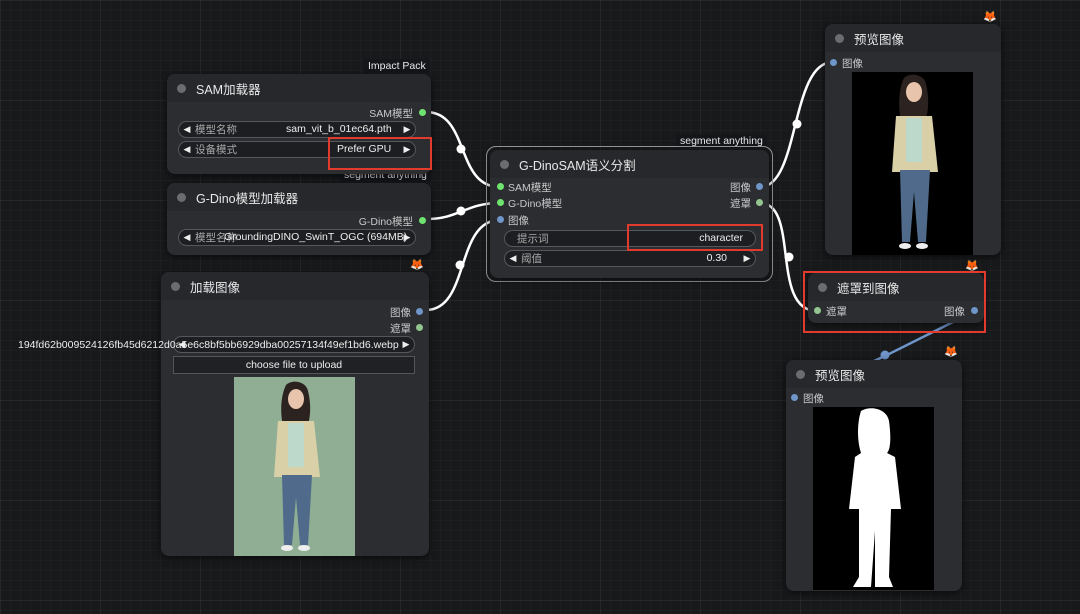 This screenshot has width=1080, height=614. Describe the element at coordinates (215, 287) in the screenshot. I see `node-title: 加载图像` at that location.